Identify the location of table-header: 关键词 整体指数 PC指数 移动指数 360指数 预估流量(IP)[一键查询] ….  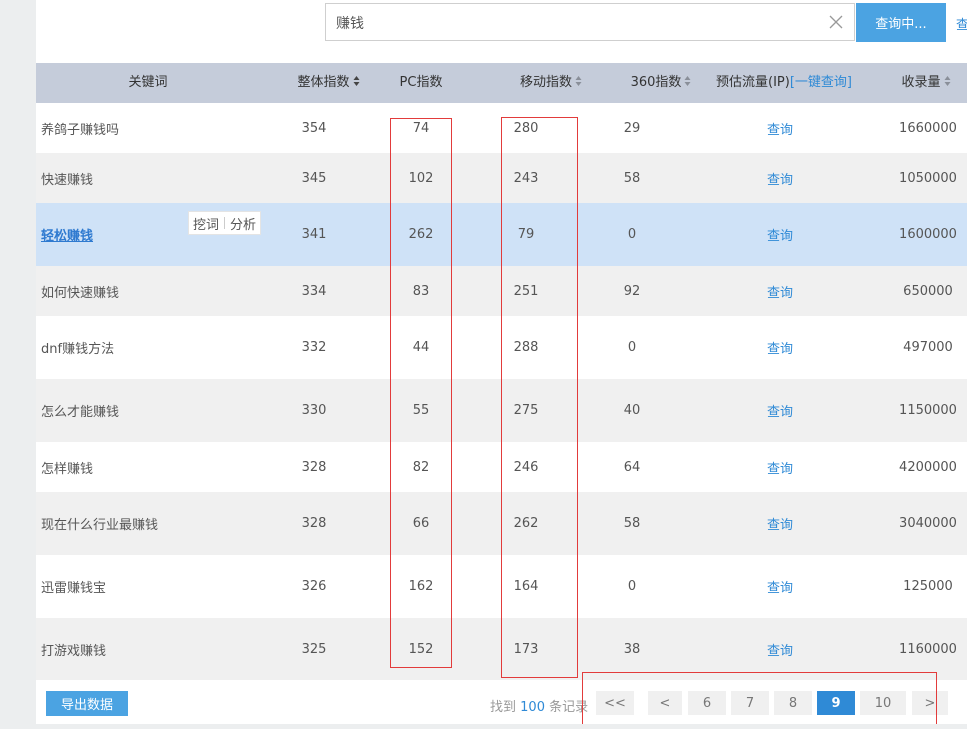
(501, 83).